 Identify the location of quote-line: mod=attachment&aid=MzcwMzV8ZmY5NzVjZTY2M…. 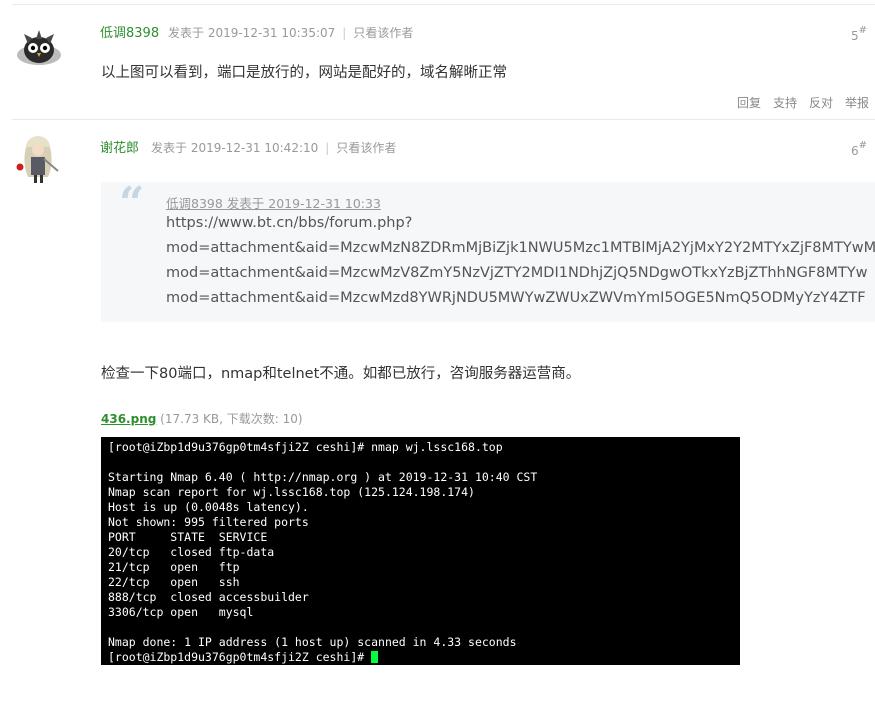
(517, 273).